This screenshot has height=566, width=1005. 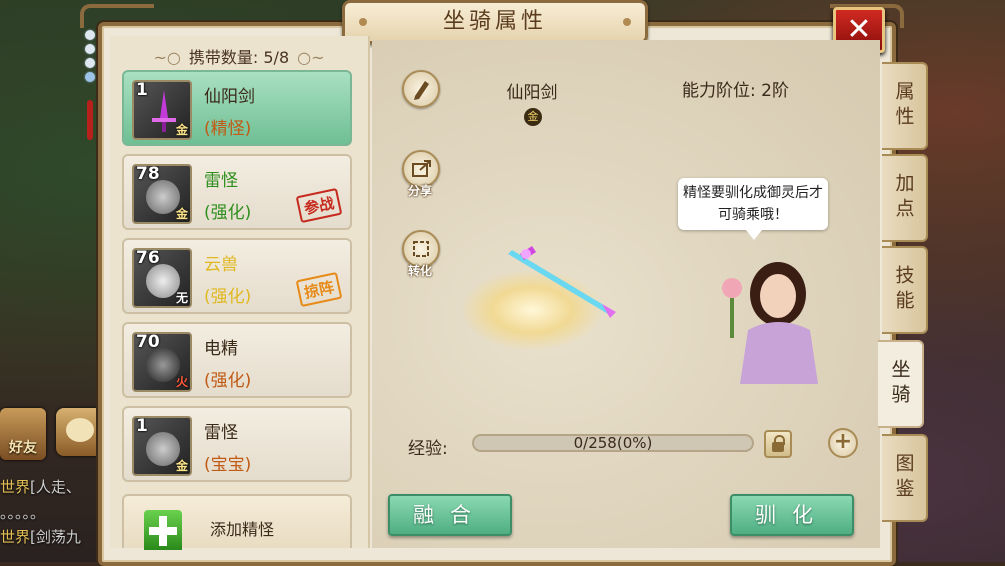 What do you see at coordinates (228, 129) in the screenshot?
I see `mount-quality: (精怪)` at bounding box center [228, 129].